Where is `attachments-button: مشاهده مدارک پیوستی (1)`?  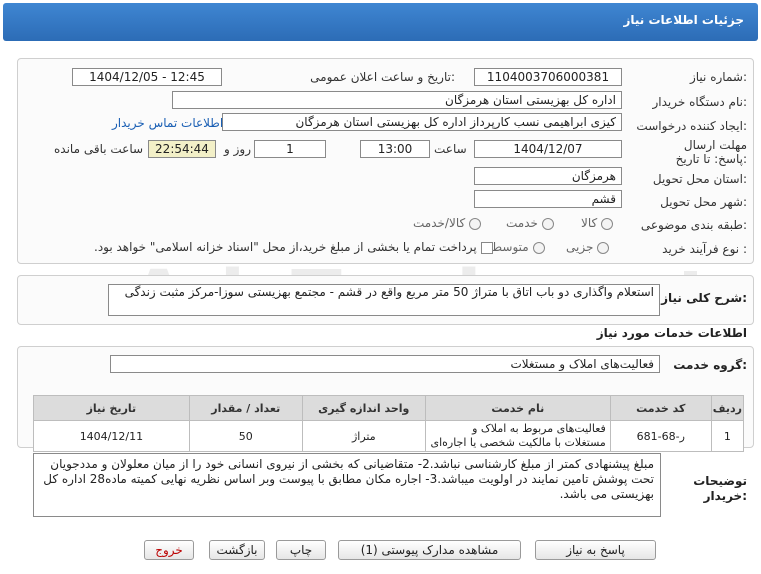
attachments-button: مشاهده مدارک پیوستی (1) is located at coordinates (429, 550).